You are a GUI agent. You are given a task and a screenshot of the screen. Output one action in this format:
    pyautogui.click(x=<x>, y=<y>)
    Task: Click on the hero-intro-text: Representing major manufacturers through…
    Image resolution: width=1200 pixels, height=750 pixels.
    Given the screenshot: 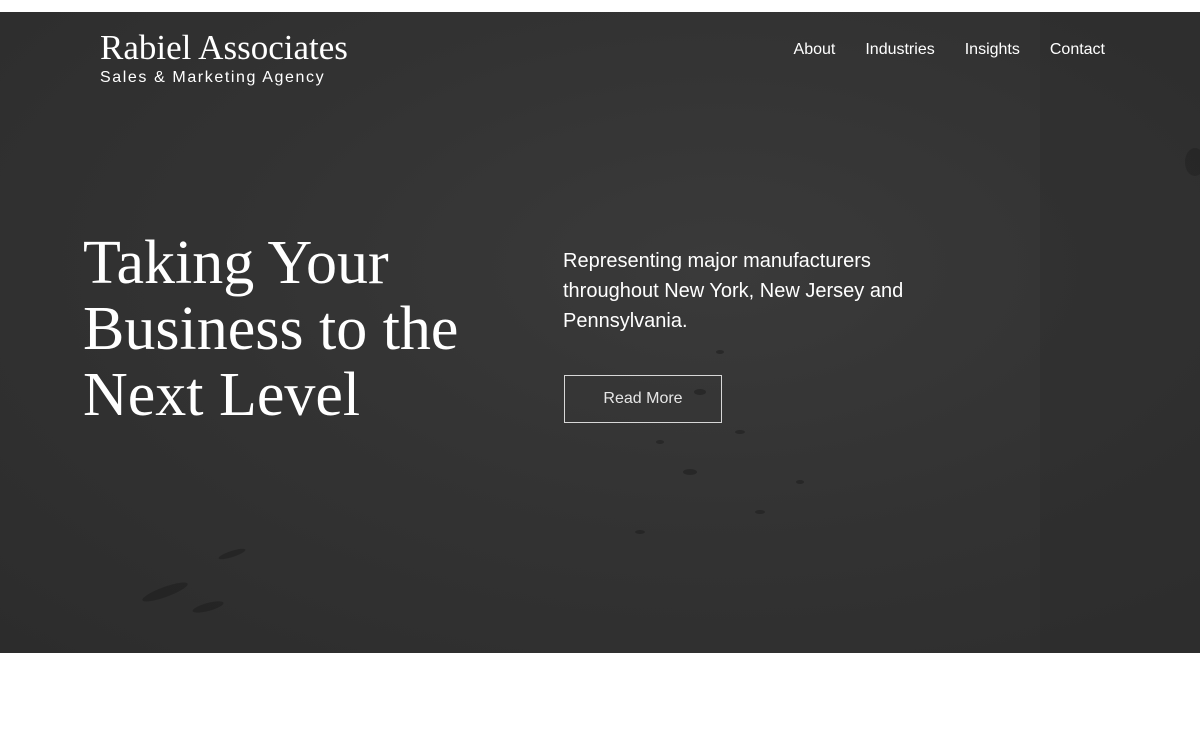 What is the action you would take?
    pyautogui.click(x=733, y=291)
    